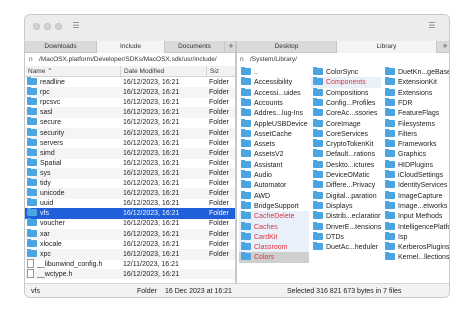  I want to click on right-path-bar: n/System/Library/, so click(344, 59).